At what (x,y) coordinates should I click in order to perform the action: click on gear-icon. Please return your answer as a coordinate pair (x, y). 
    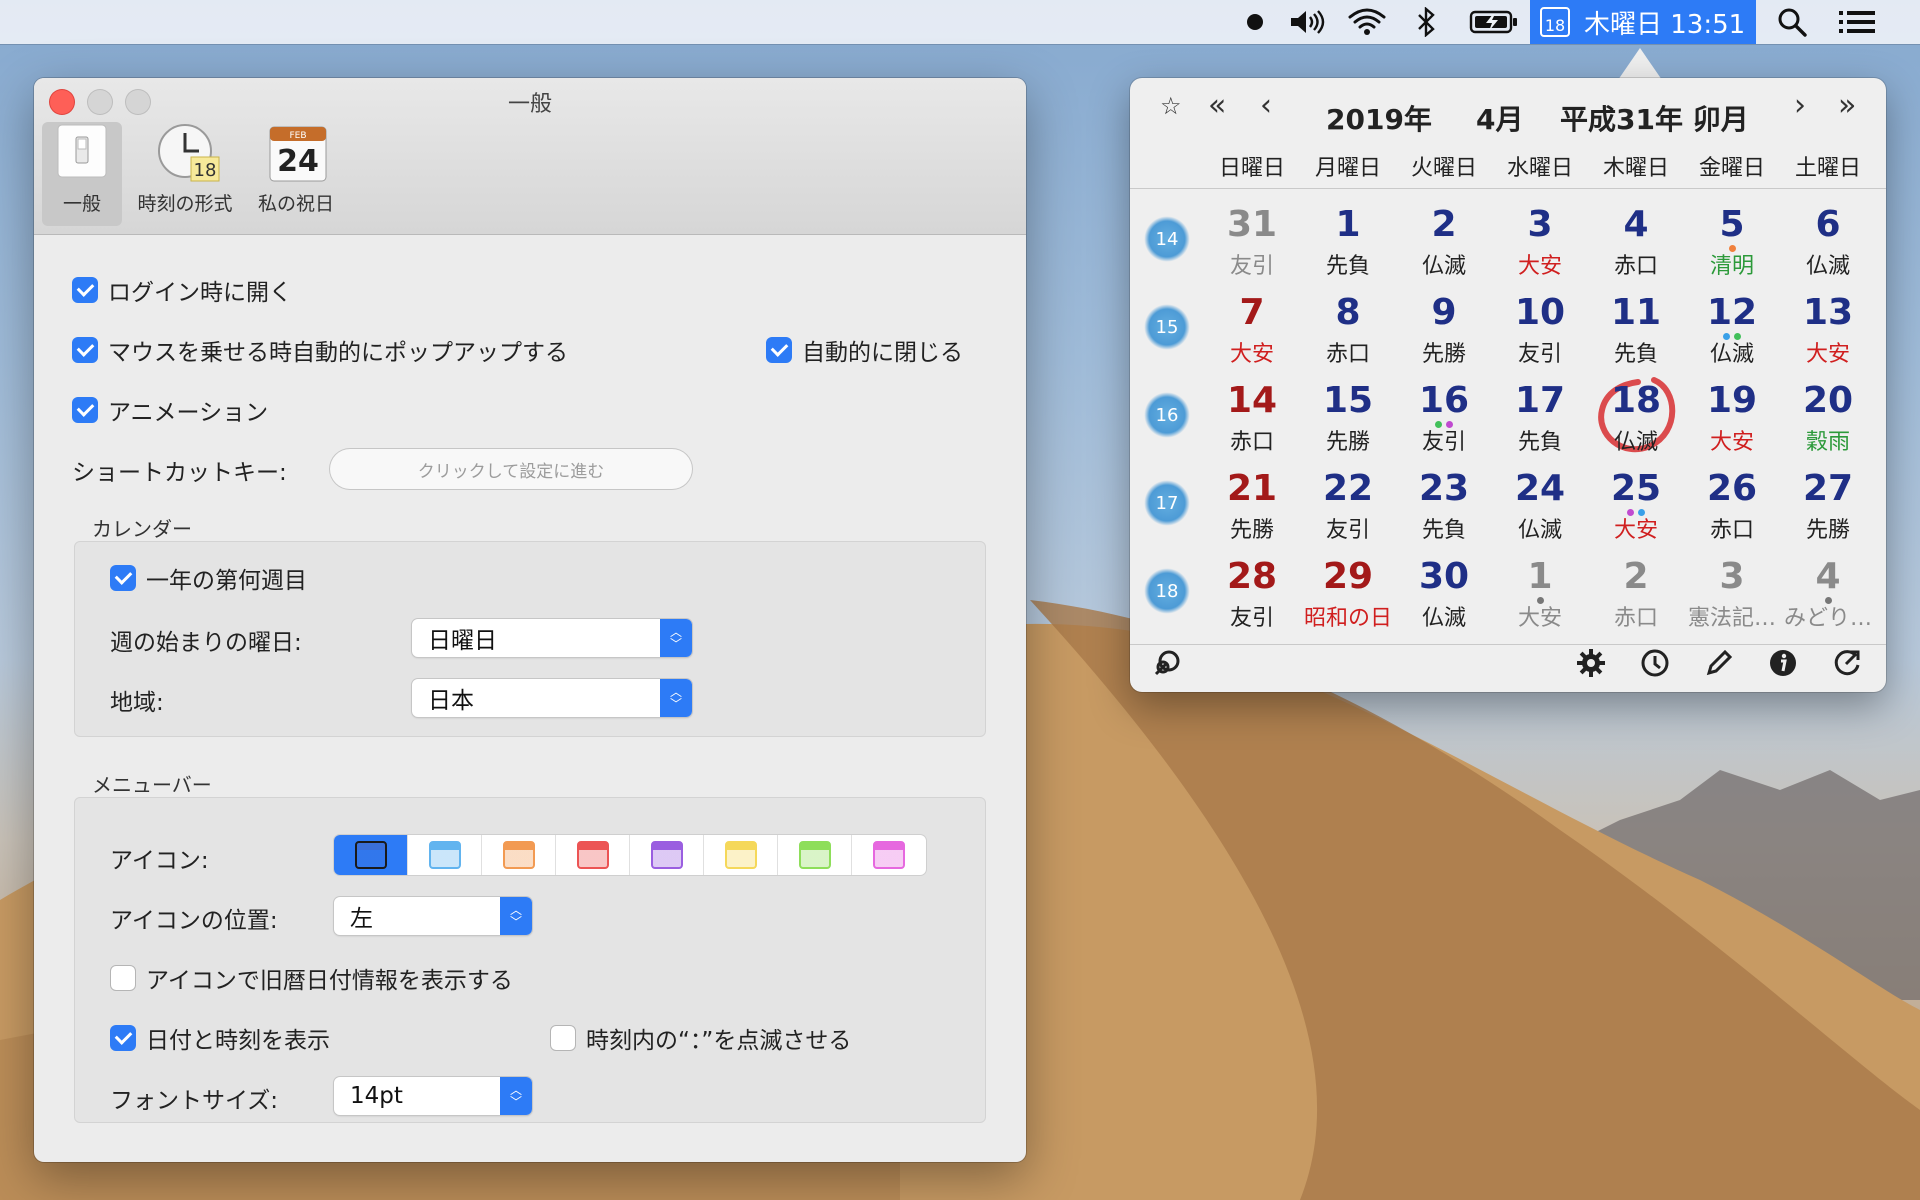
    Looking at the image, I should click on (1591, 666).